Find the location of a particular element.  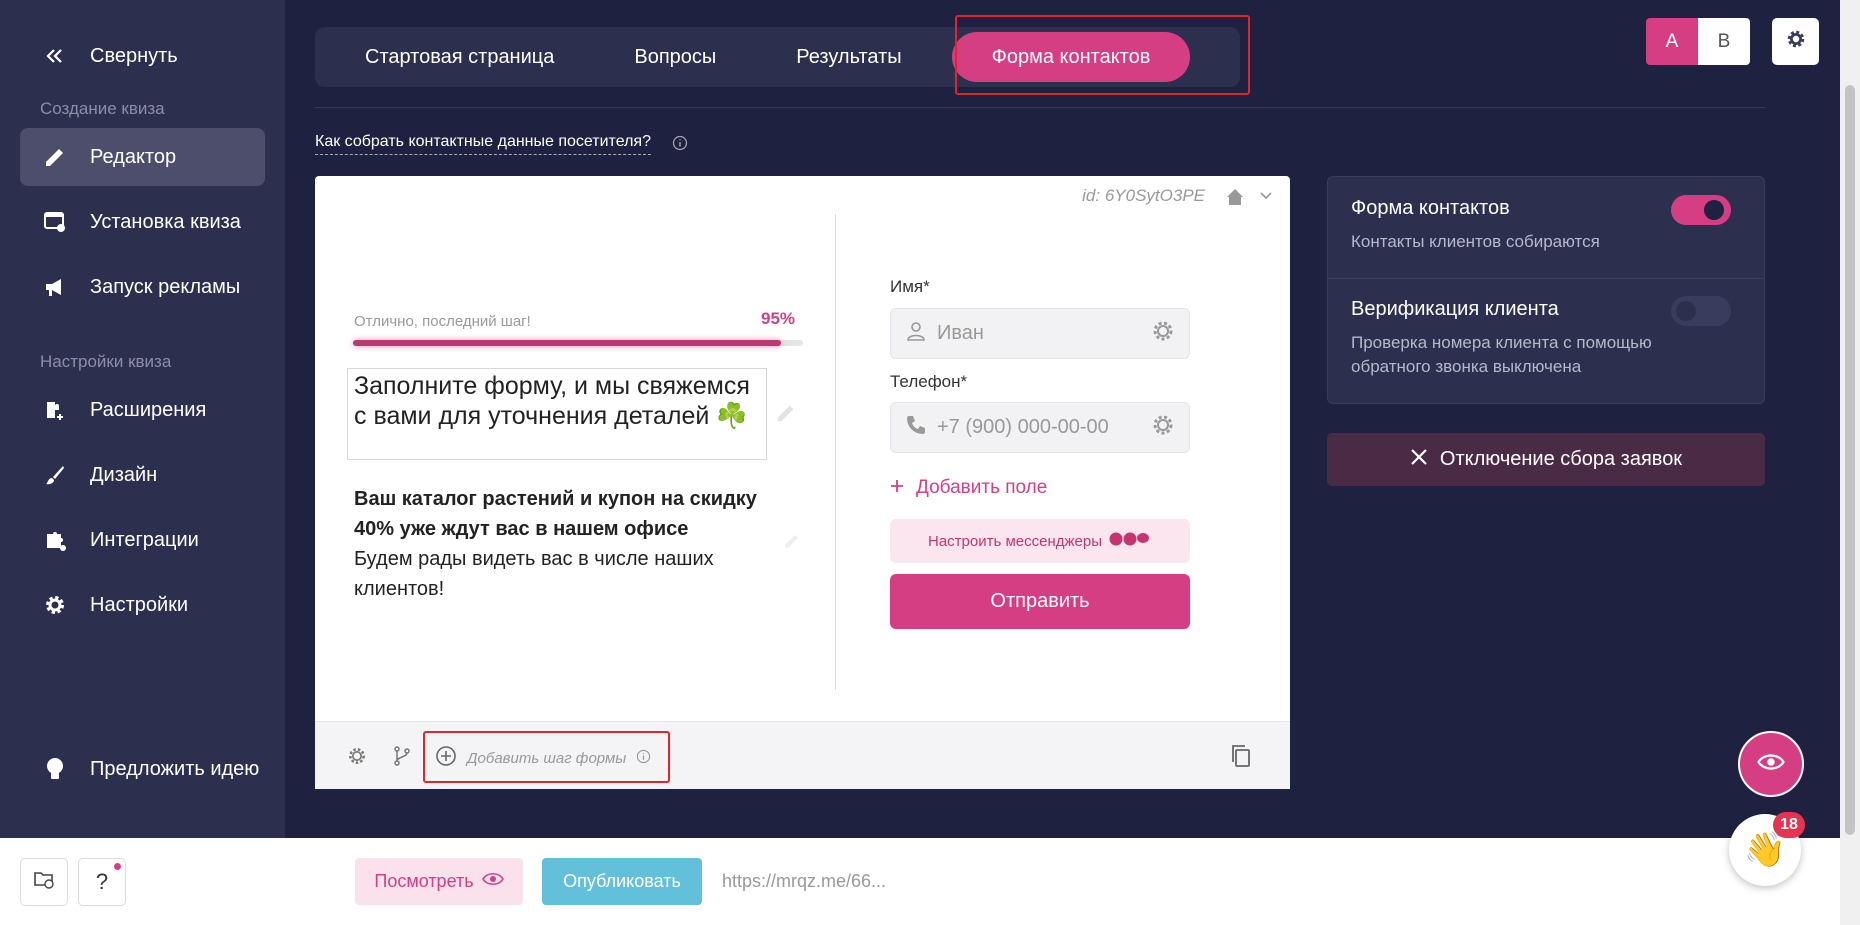

help-button: ? is located at coordinates (102, 882).